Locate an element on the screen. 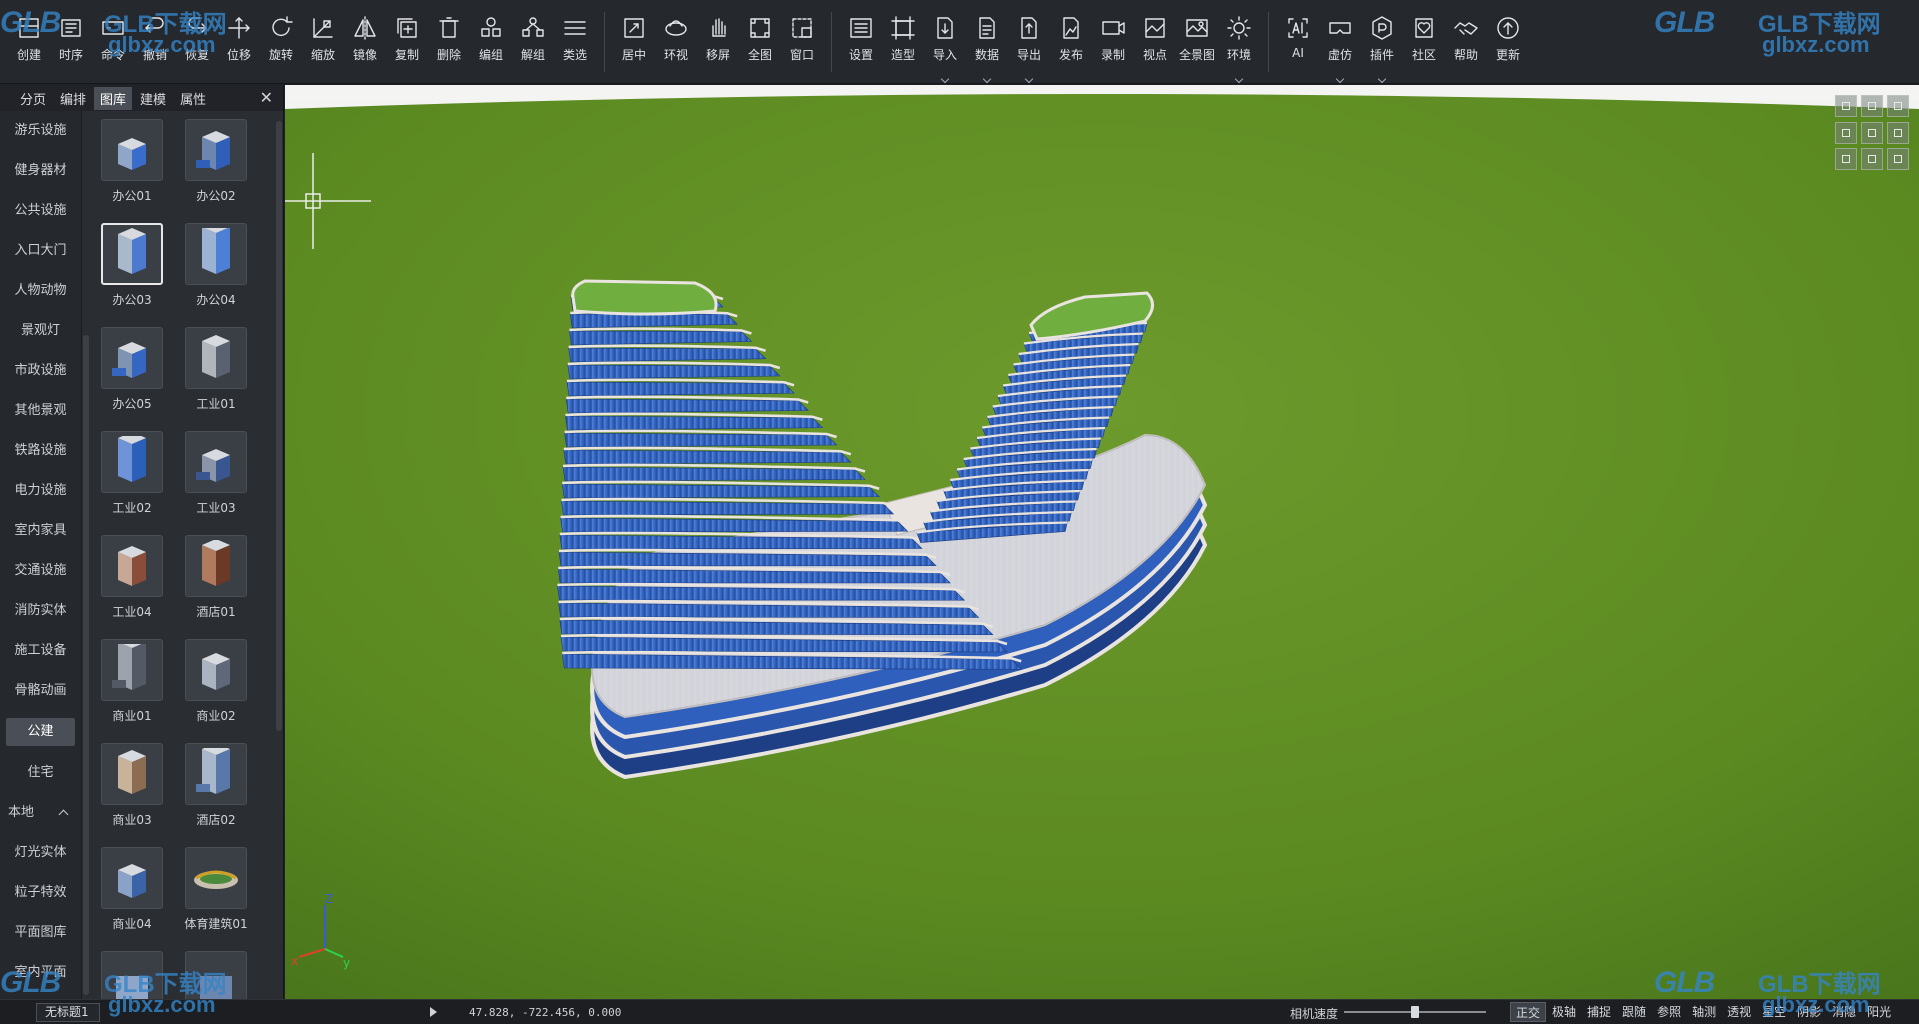 The width and height of the screenshot is (1919, 1024). model-thumbnail: 工业01 is located at coordinates (216, 369).